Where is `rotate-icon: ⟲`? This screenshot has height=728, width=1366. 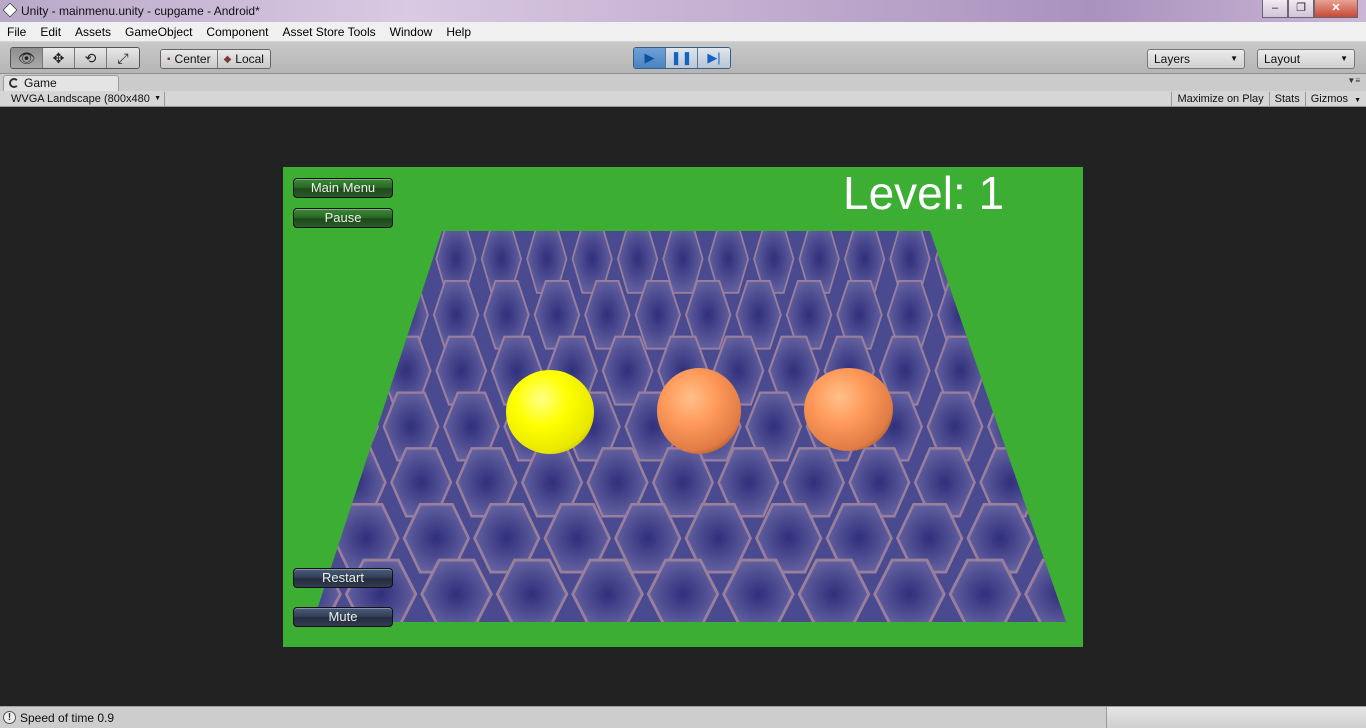
rotate-icon: ⟲ is located at coordinates (90, 57).